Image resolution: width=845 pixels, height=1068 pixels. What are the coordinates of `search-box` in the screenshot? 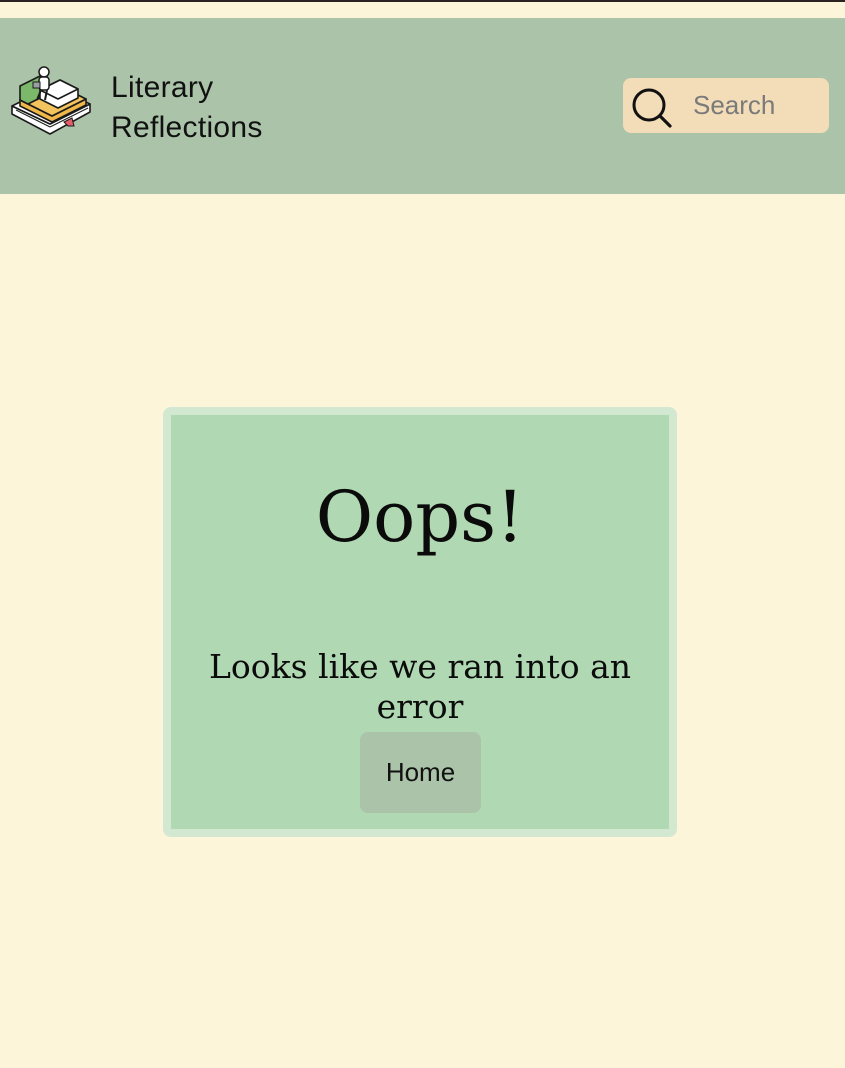 It's located at (726, 105).